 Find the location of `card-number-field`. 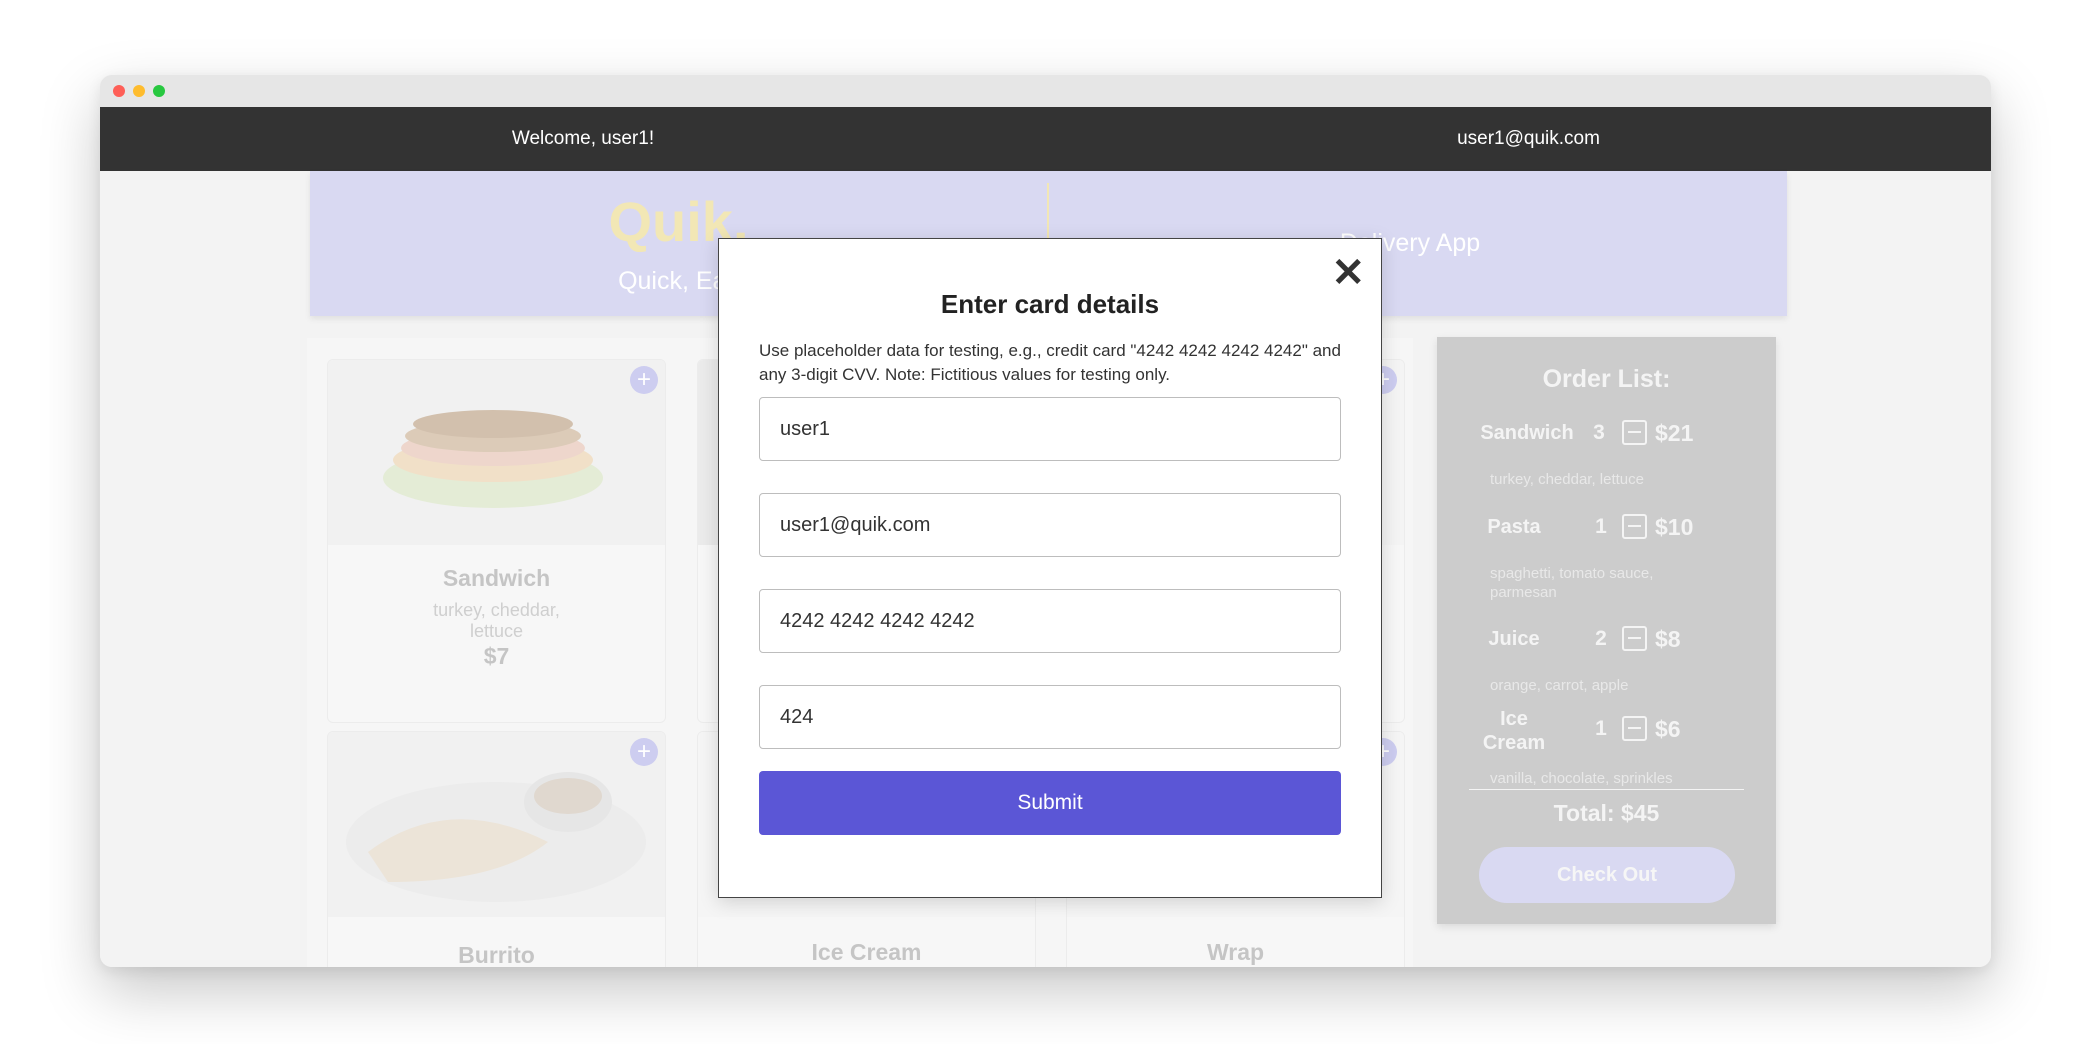

card-number-field is located at coordinates (1050, 621).